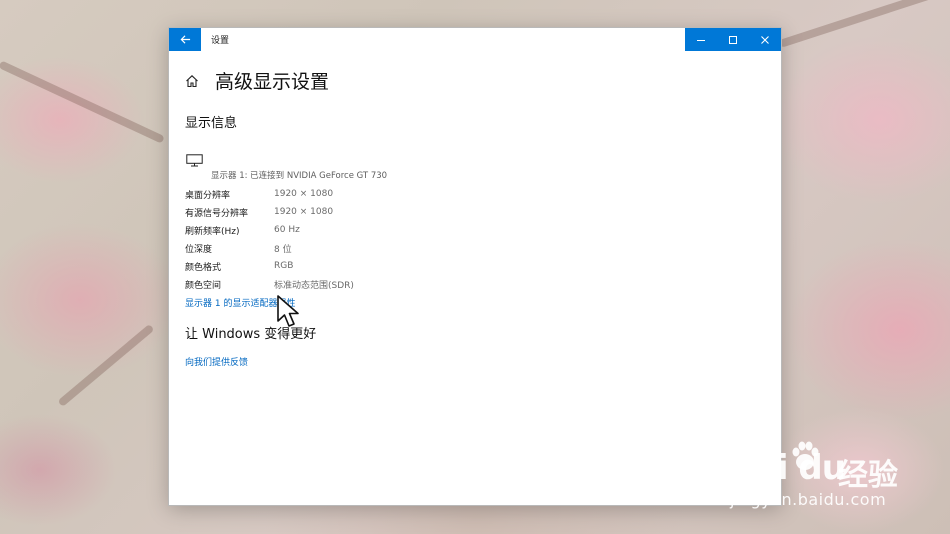  What do you see at coordinates (475, 302) in the screenshot?
I see `adapter-properties-row: 显示器 1 的显示适配器属性` at bounding box center [475, 302].